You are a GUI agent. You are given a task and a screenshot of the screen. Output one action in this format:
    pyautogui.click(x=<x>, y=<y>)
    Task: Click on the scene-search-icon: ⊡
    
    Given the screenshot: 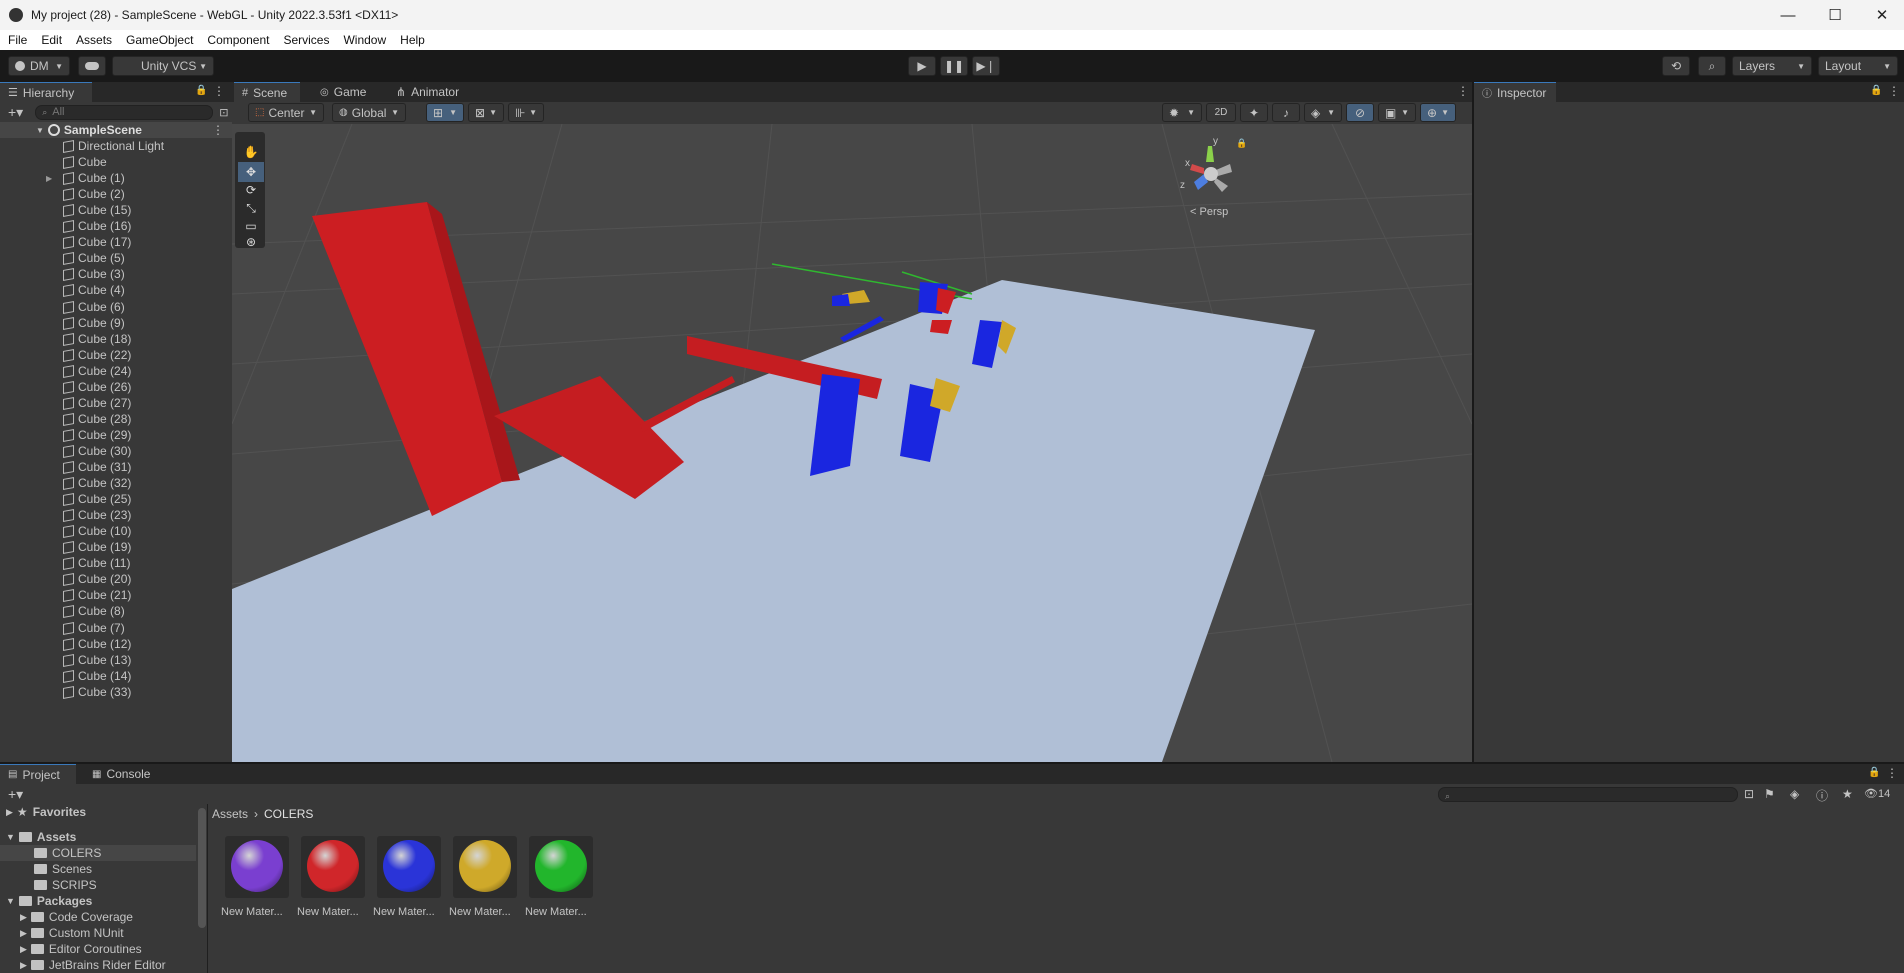 What is the action you would take?
    pyautogui.click(x=223, y=112)
    